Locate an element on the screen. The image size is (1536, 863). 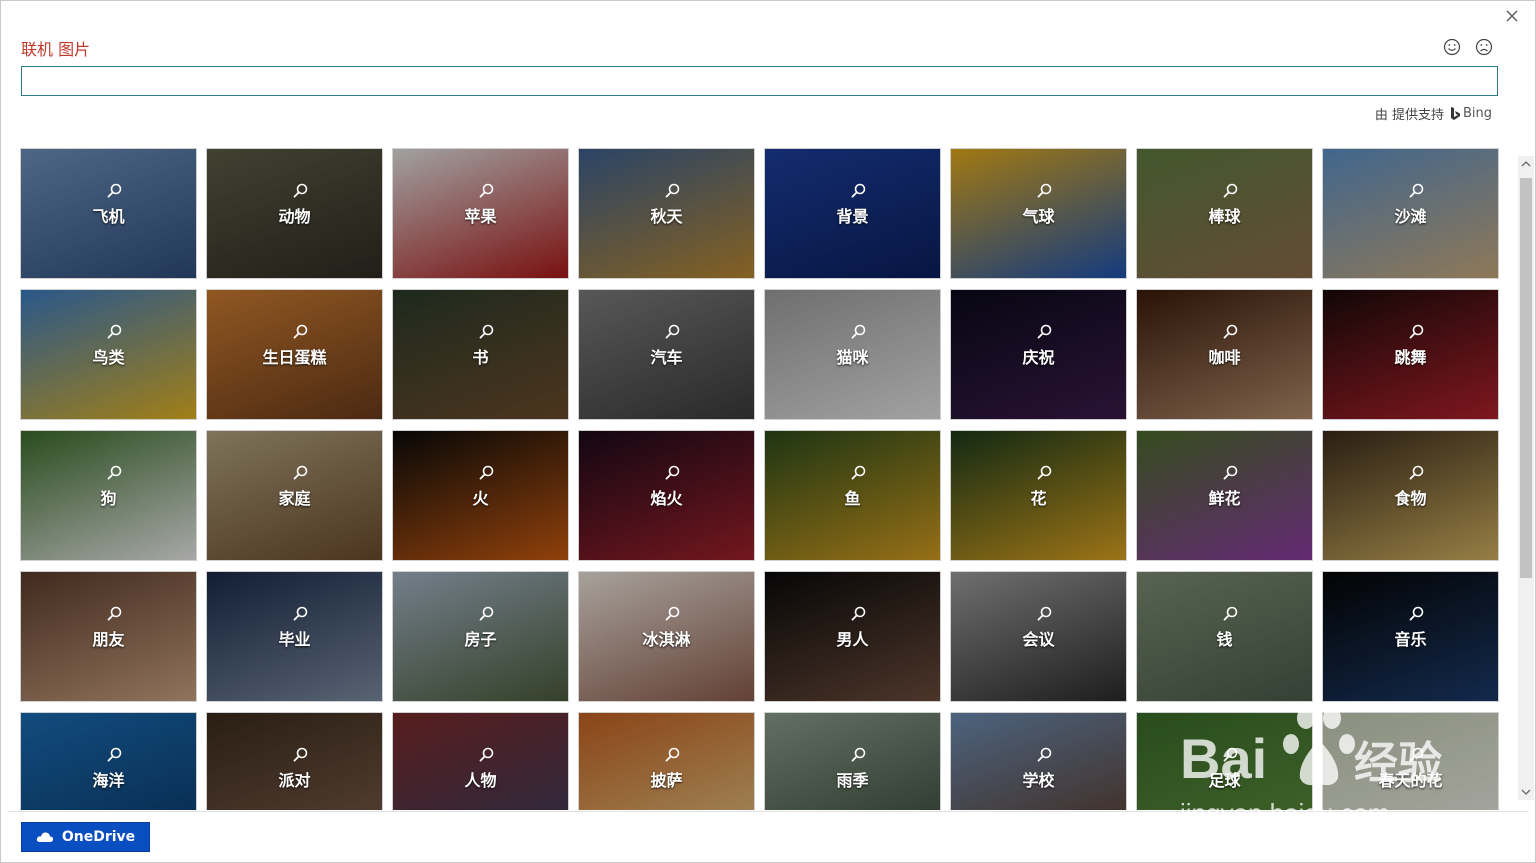
image-tile: 足球 is located at coordinates (1224, 761).